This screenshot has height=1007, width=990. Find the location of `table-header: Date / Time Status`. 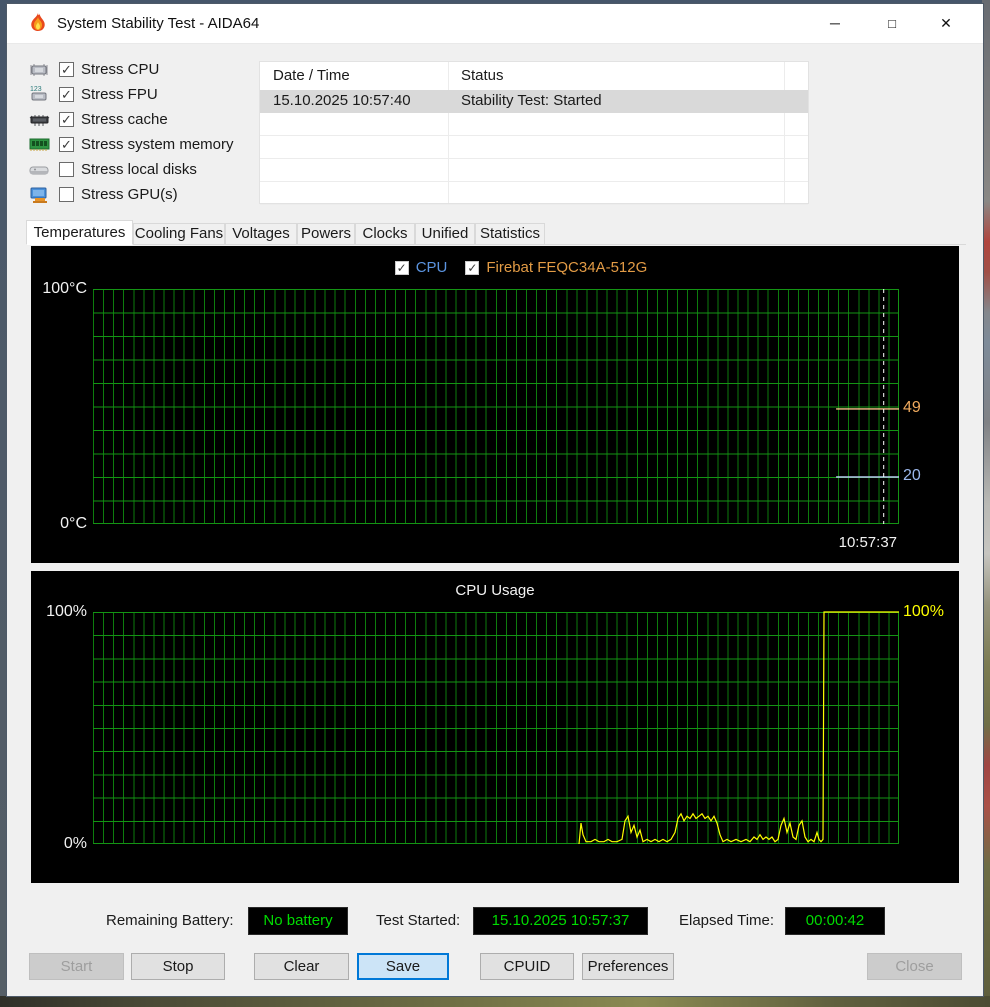

table-header: Date / Time Status is located at coordinates (534, 76).